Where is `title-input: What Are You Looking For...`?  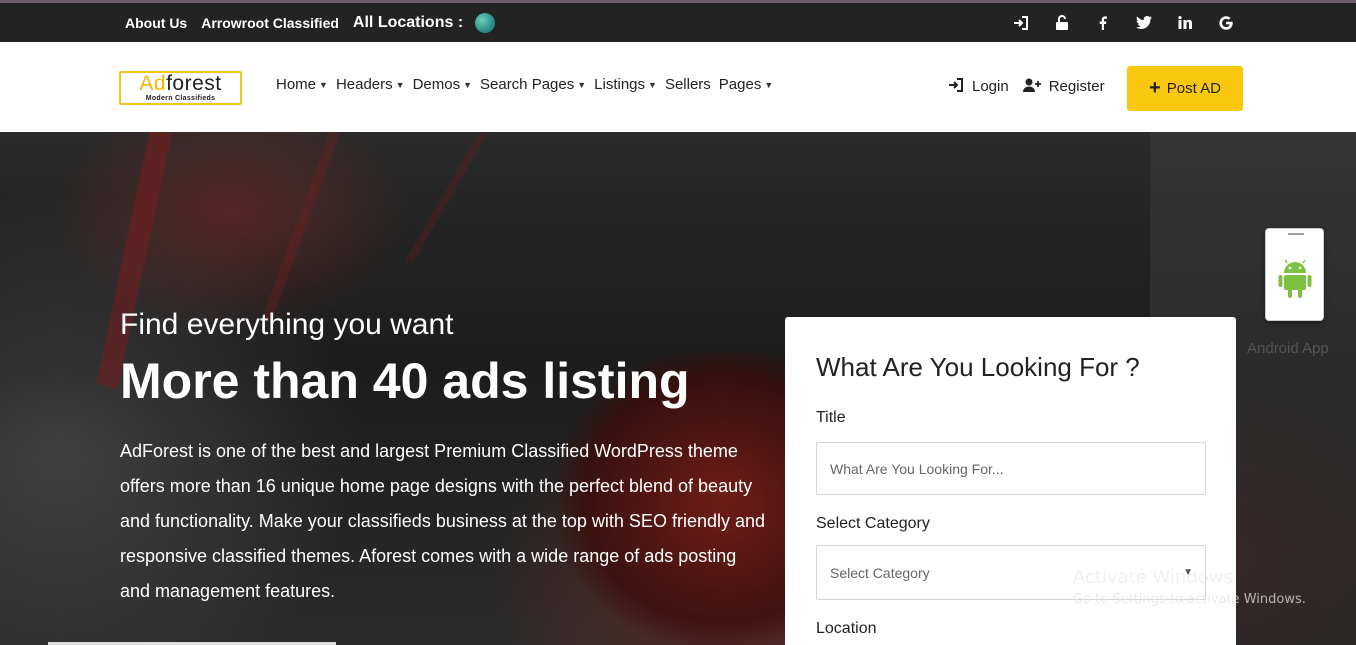 title-input: What Are You Looking For... is located at coordinates (1011, 468).